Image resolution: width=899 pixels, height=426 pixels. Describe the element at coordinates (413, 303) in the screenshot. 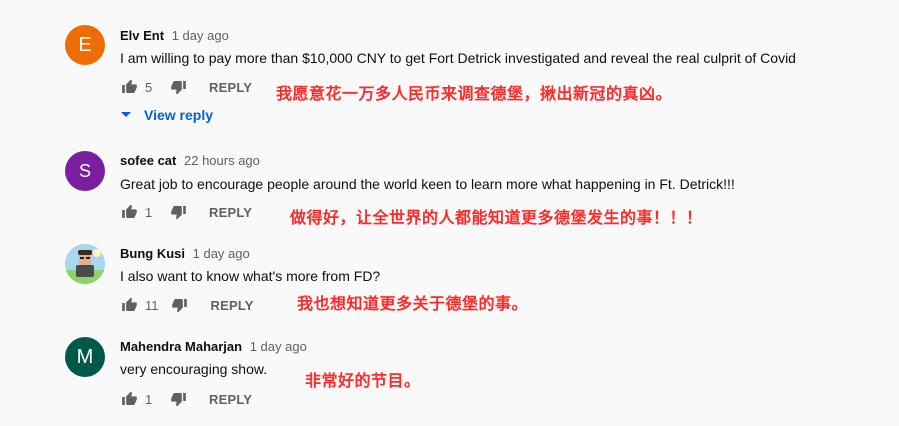

I see `translation-annotation: 我也想知道更多关于德堡的事。` at that location.